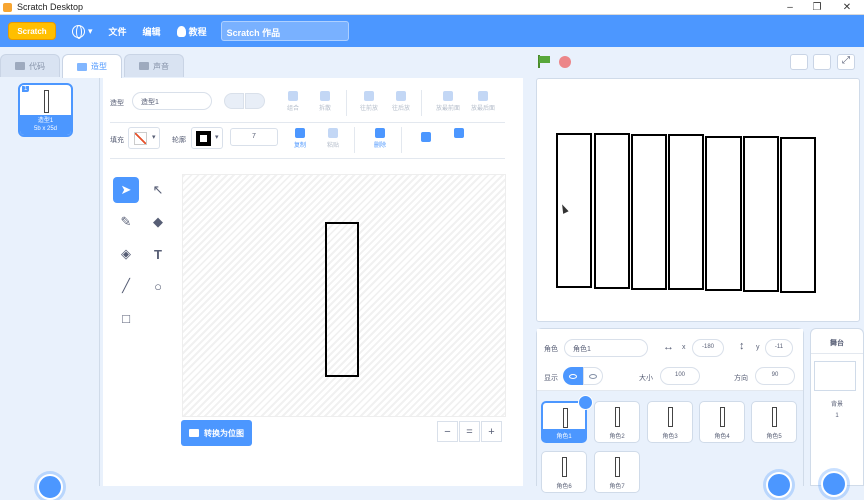 The height and width of the screenshot is (500, 864). Describe the element at coordinates (118, 31) in the screenshot. I see `file-menu: 文件` at that location.